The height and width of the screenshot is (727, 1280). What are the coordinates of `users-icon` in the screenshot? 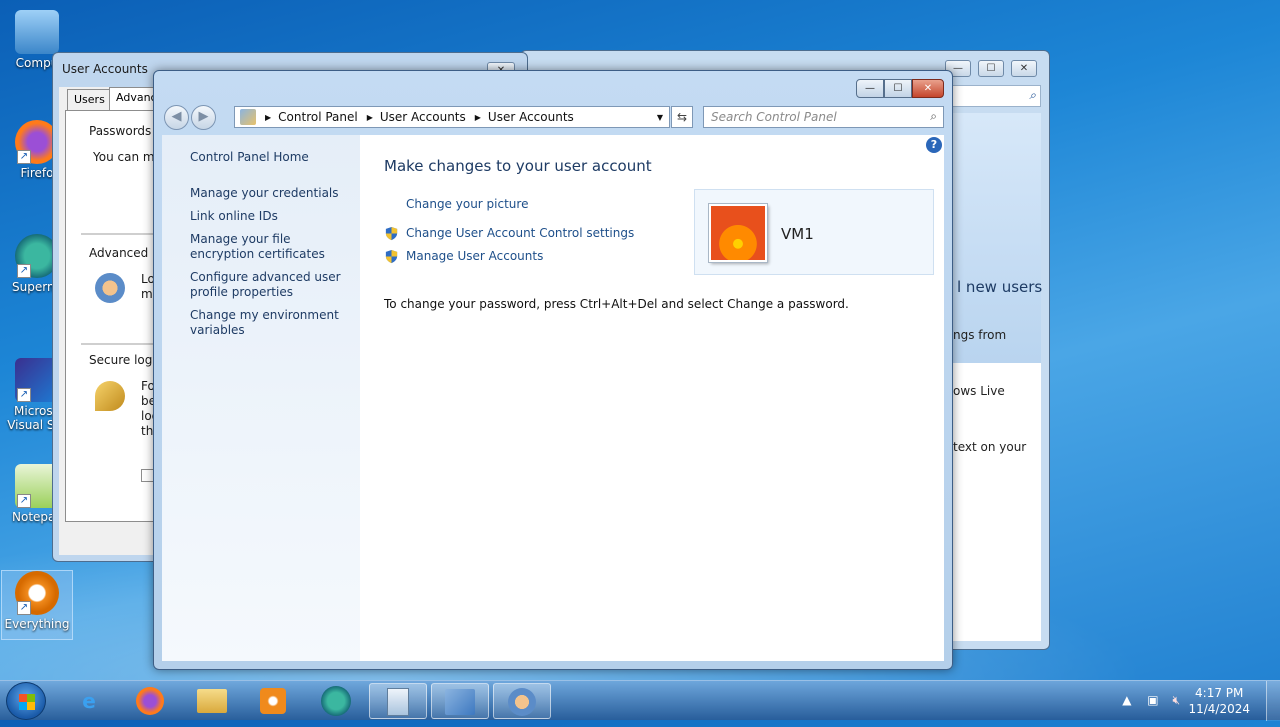 It's located at (110, 288).